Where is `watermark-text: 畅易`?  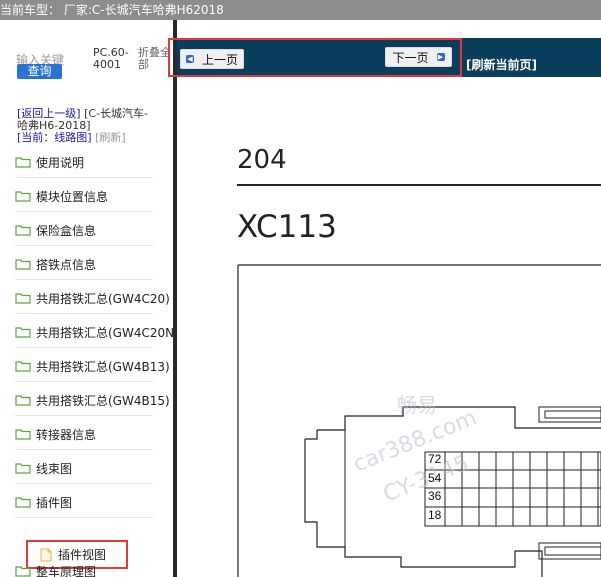
watermark-text: 畅易 is located at coordinates (417, 405).